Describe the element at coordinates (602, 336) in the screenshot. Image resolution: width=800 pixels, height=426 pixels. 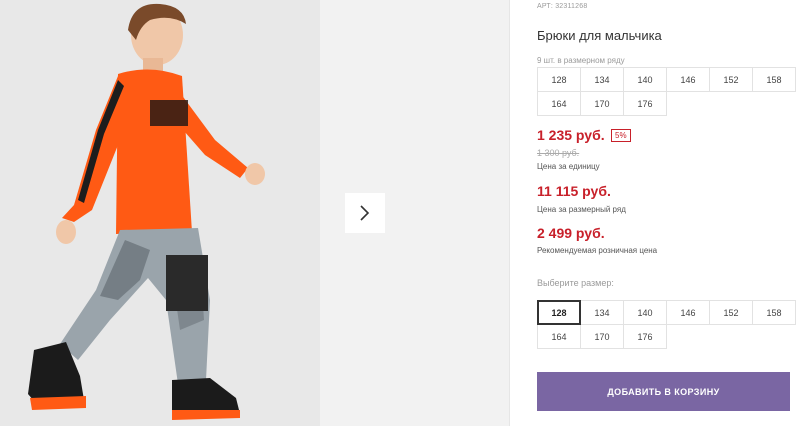
I see `size-option: 170` at that location.